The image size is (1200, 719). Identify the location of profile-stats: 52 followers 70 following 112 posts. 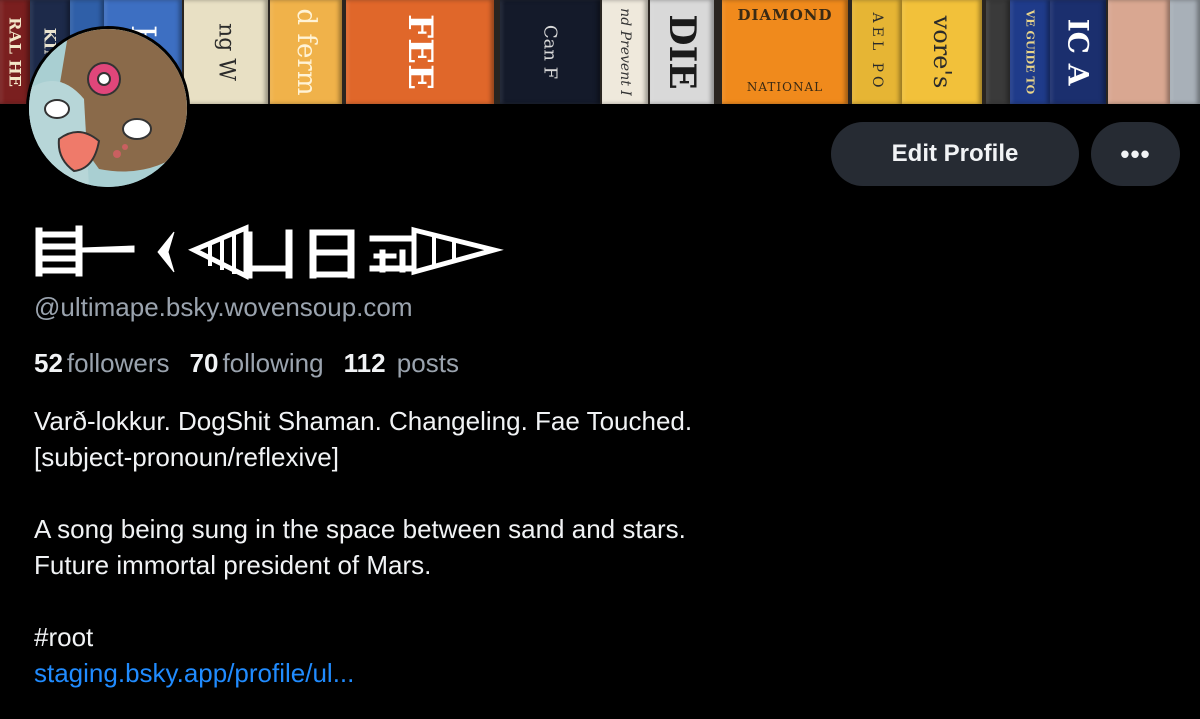
(246, 363).